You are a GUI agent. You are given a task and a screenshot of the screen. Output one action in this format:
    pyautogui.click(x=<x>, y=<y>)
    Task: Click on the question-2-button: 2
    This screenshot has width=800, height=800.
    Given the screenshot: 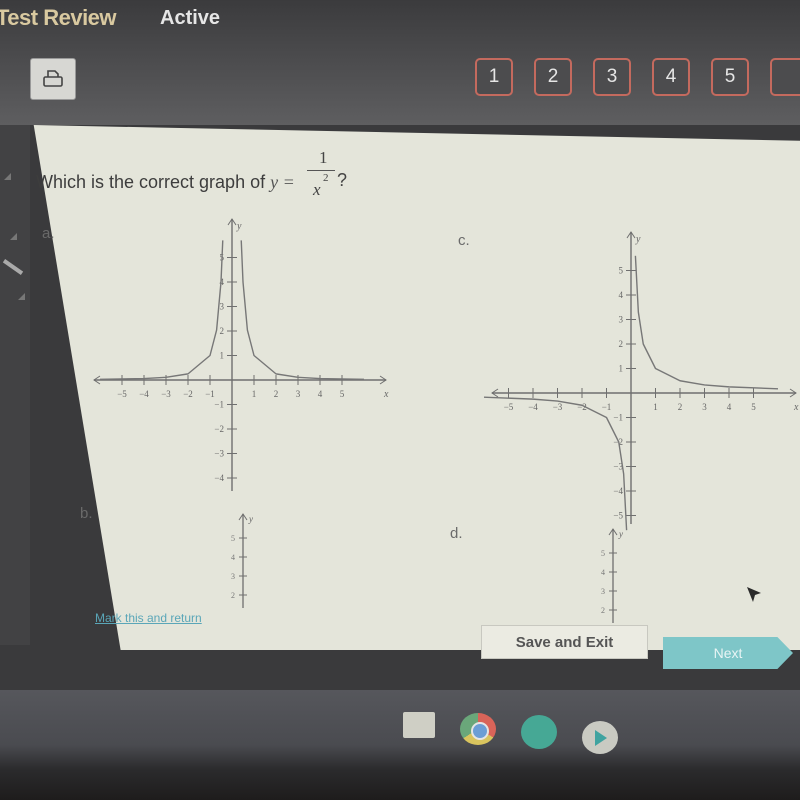 What is the action you would take?
    pyautogui.click(x=553, y=77)
    